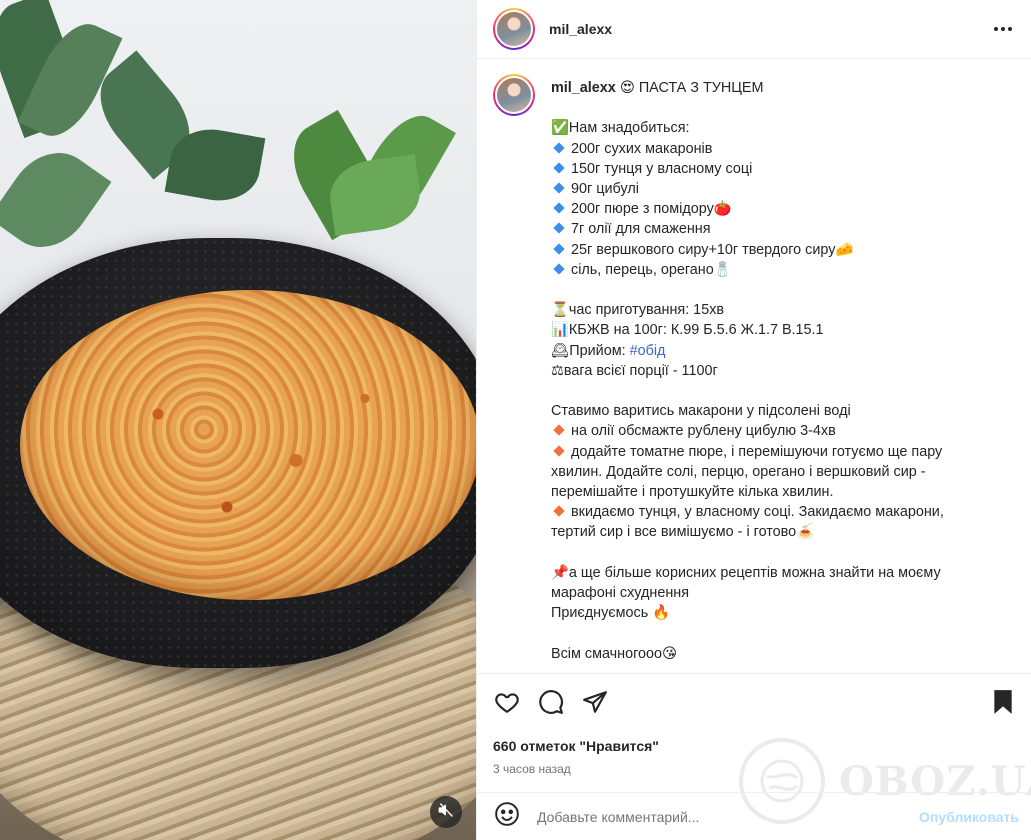  I want to click on comment-button, so click(551, 704).